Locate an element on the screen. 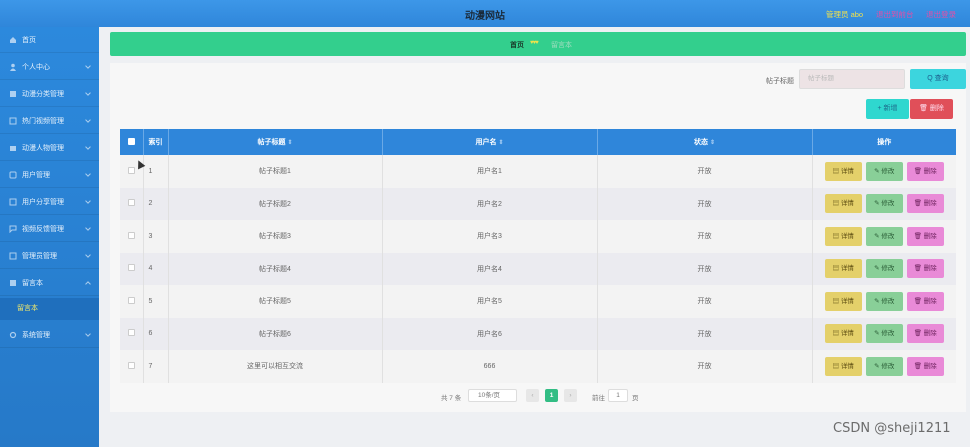 This screenshot has width=970, height=447. site-title: 动漫网站 is located at coordinates (485, 16).